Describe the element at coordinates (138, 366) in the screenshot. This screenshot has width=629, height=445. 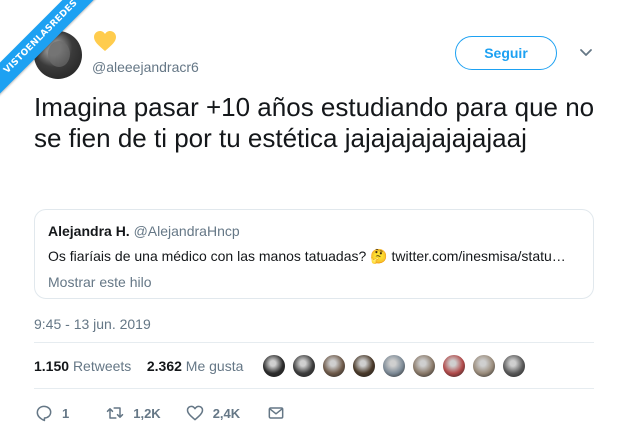
I see `tweet-stats: 1.150 Retweets 2.362 Me gusta` at that location.